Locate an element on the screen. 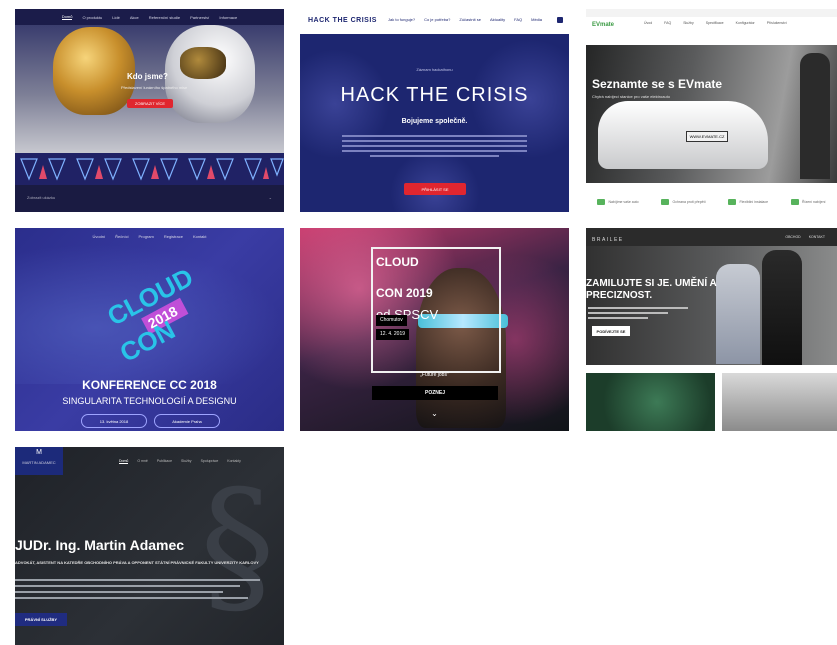 This screenshot has width=837, height=645. nav-item: O produktu is located at coordinates (92, 17).